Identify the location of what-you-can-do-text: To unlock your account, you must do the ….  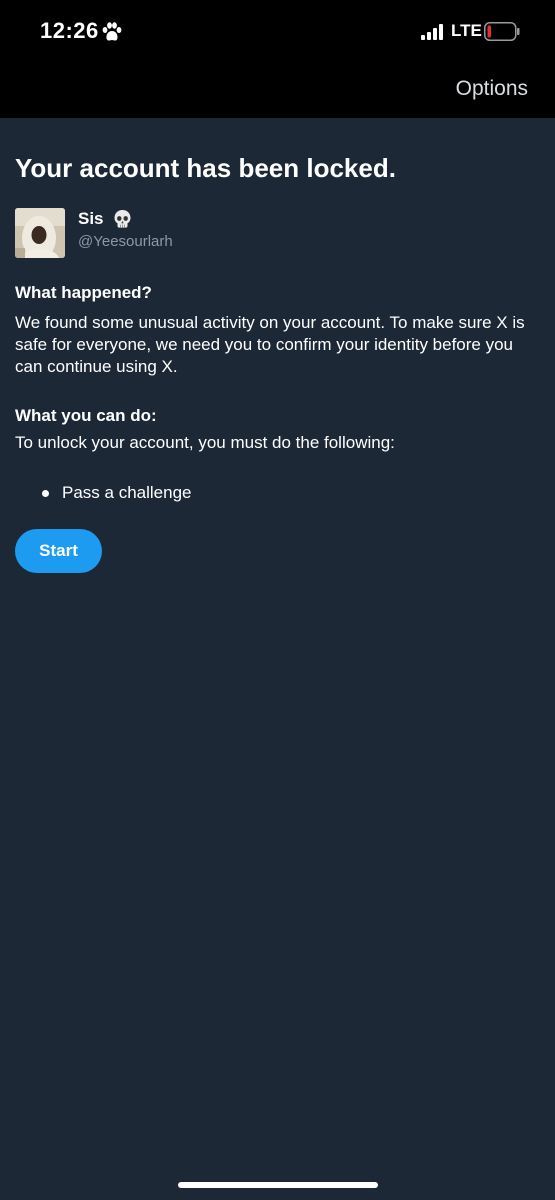
(205, 442).